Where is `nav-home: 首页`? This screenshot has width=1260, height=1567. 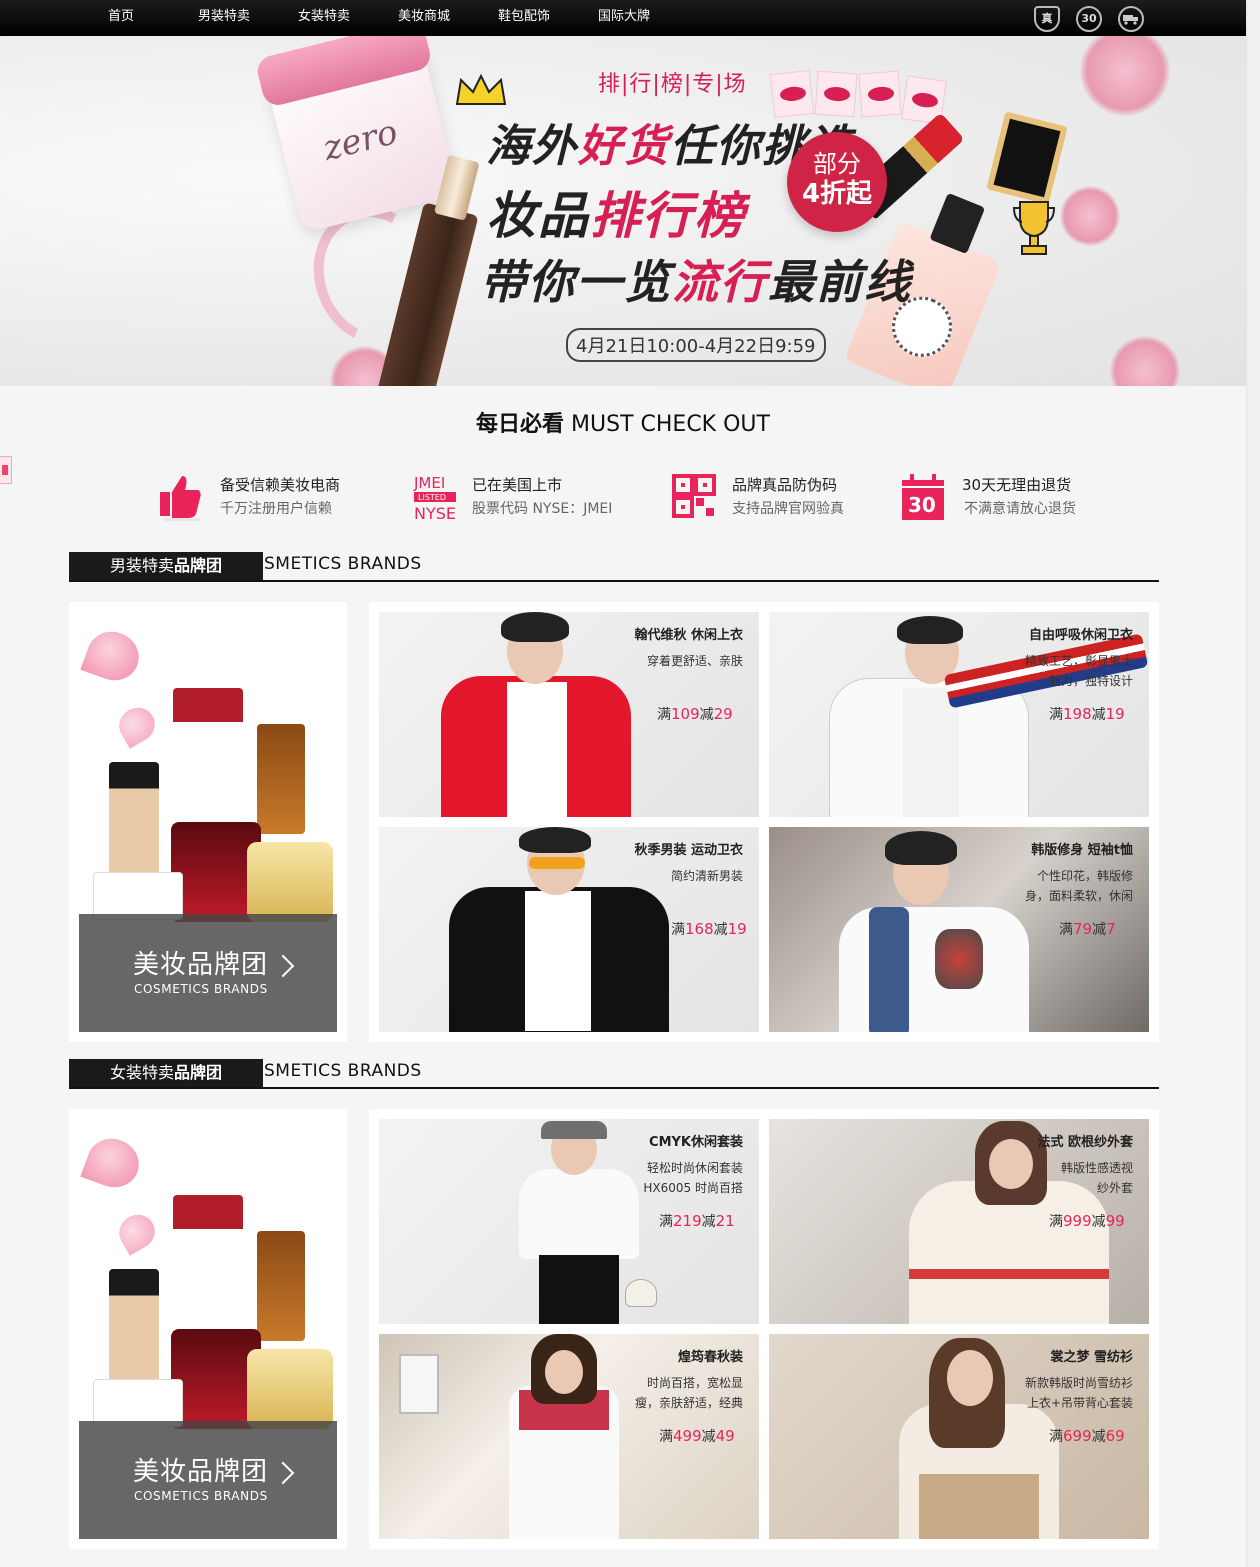 nav-home: 首页 is located at coordinates (121, 18).